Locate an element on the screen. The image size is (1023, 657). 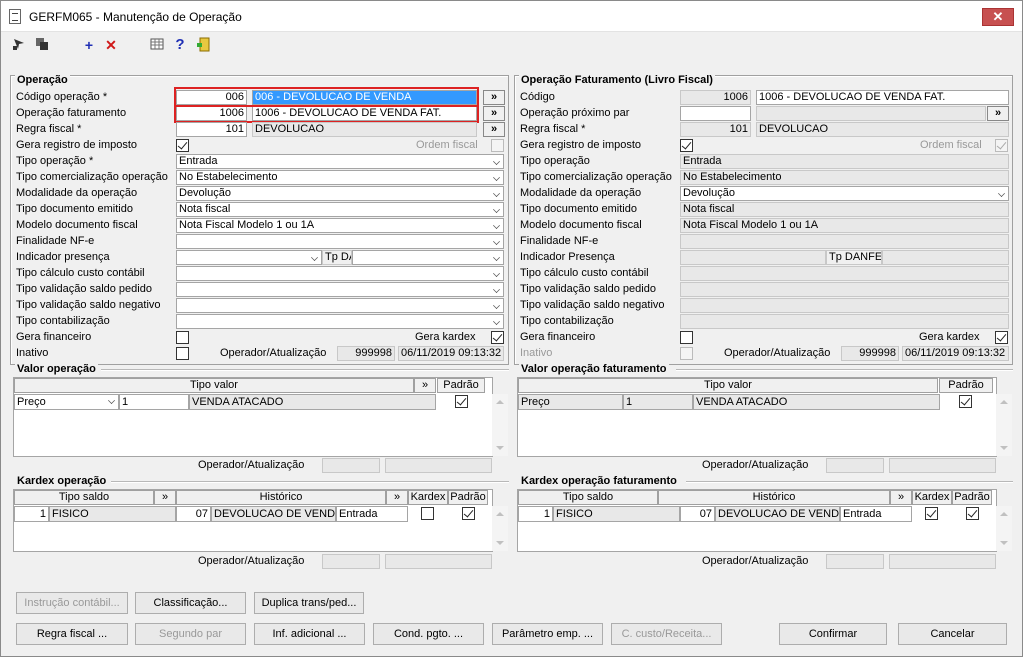
r-gera-fin-checkbox is located at coordinates (686, 337).